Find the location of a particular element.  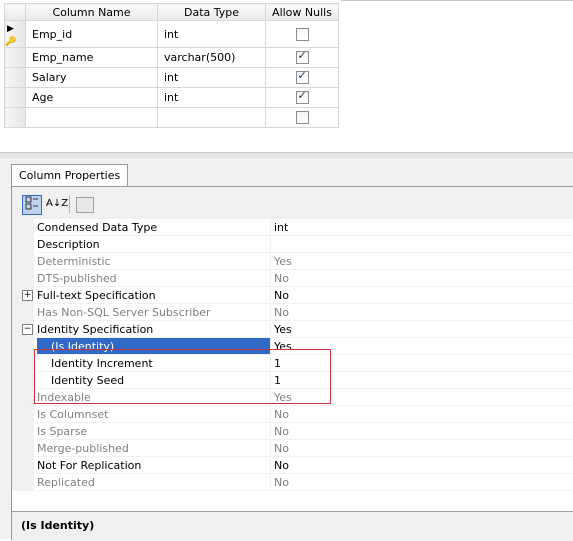

table-row: ▶🔑 Emp_id int is located at coordinates (171, 34).